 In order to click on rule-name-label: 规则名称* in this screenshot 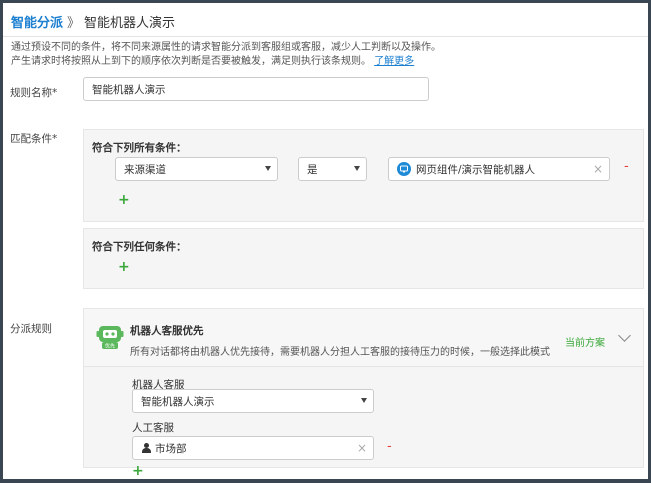, I will do `click(34, 93)`.